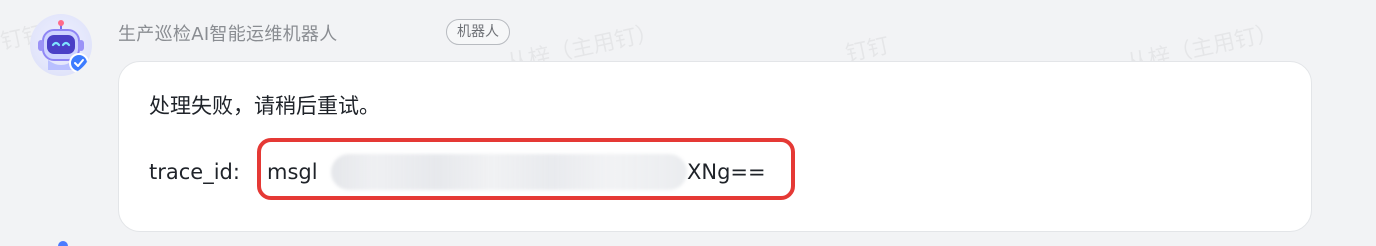 Image resolution: width=1376 pixels, height=246 pixels. What do you see at coordinates (194, 172) in the screenshot?
I see `trace-id-label: trace_id:` at bounding box center [194, 172].